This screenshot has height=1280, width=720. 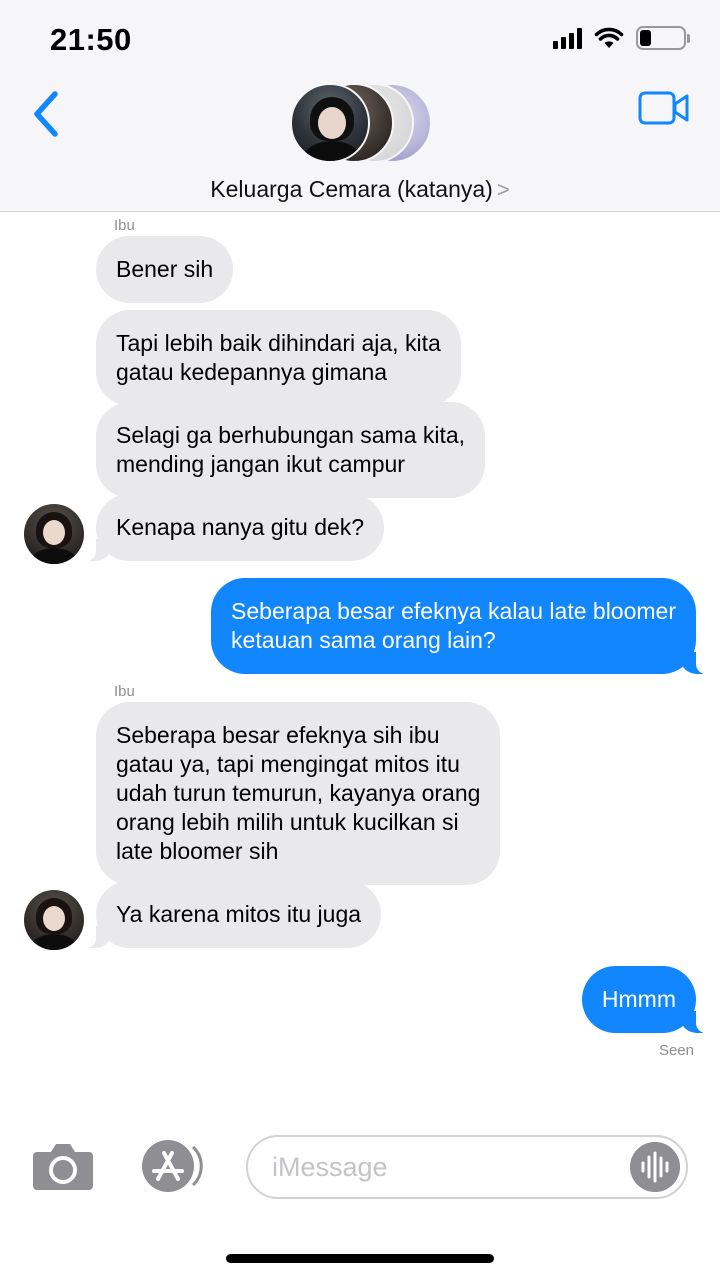 I want to click on message-text: ketauan sama orang lain?, so click(x=363, y=640).